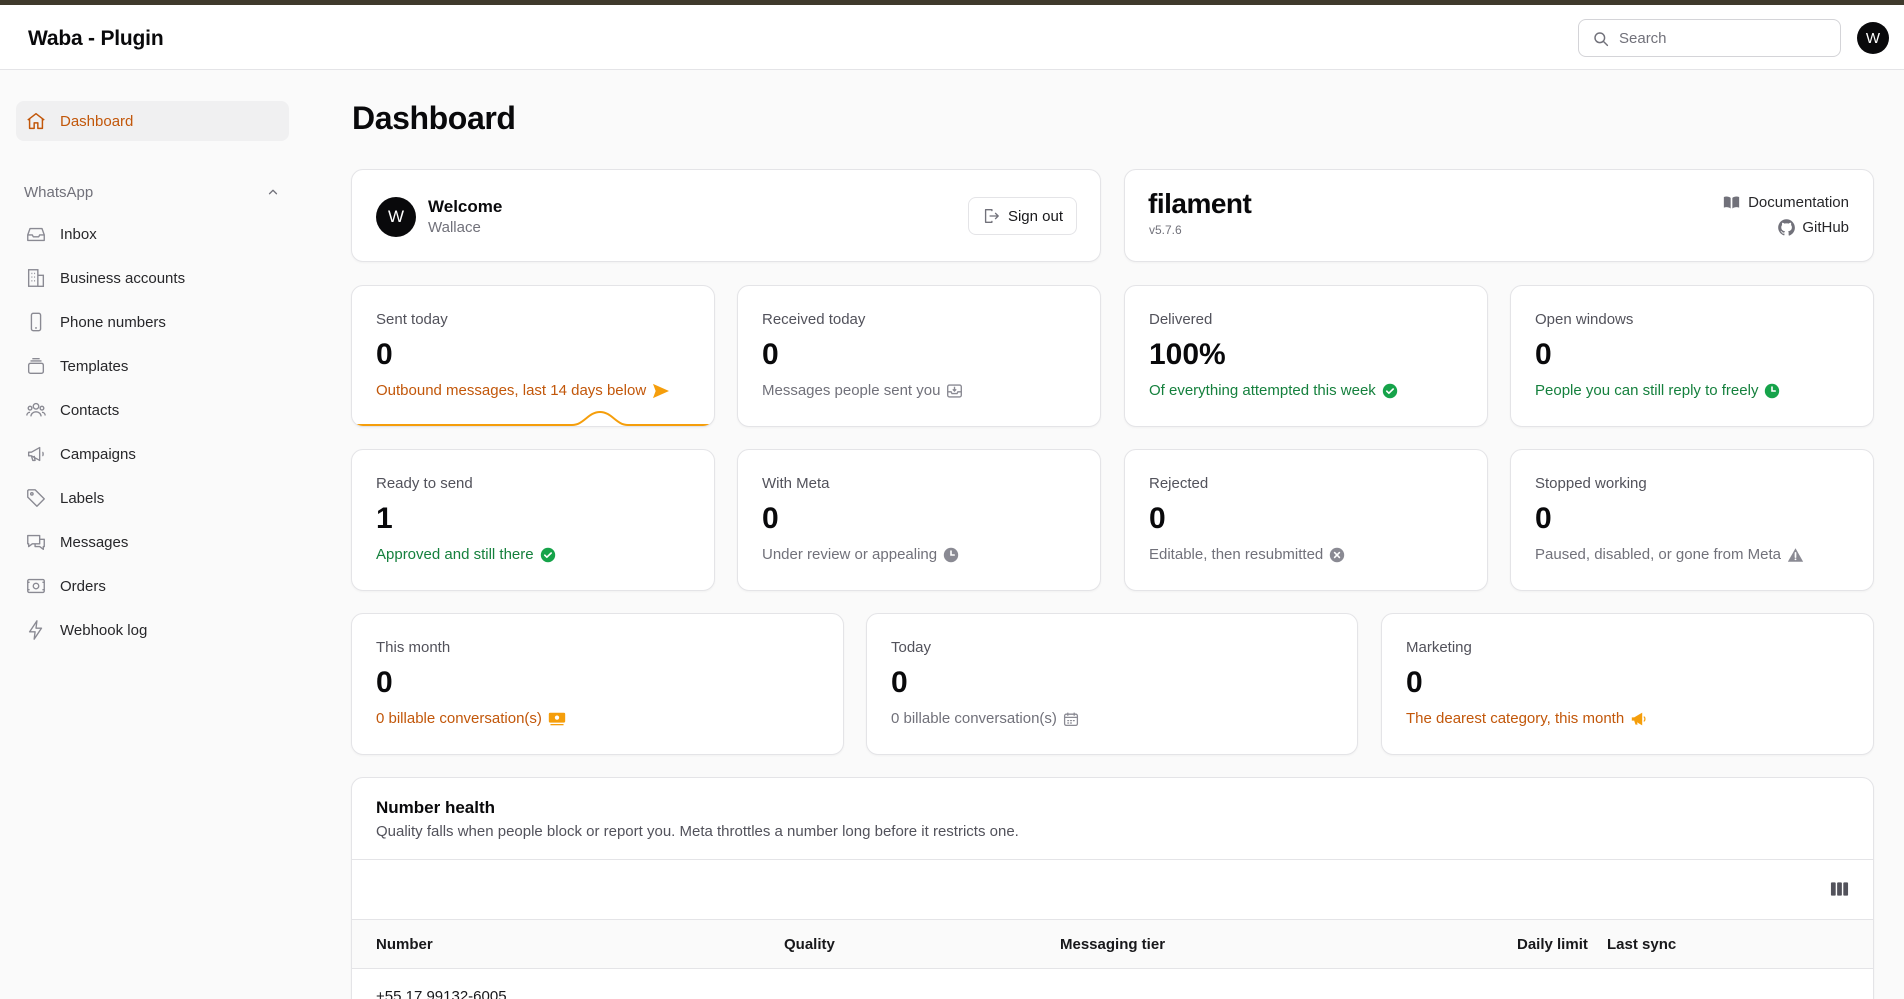 The image size is (1904, 999). What do you see at coordinates (152, 234) in the screenshot?
I see `sidebar-item-inbox: Inbox` at bounding box center [152, 234].